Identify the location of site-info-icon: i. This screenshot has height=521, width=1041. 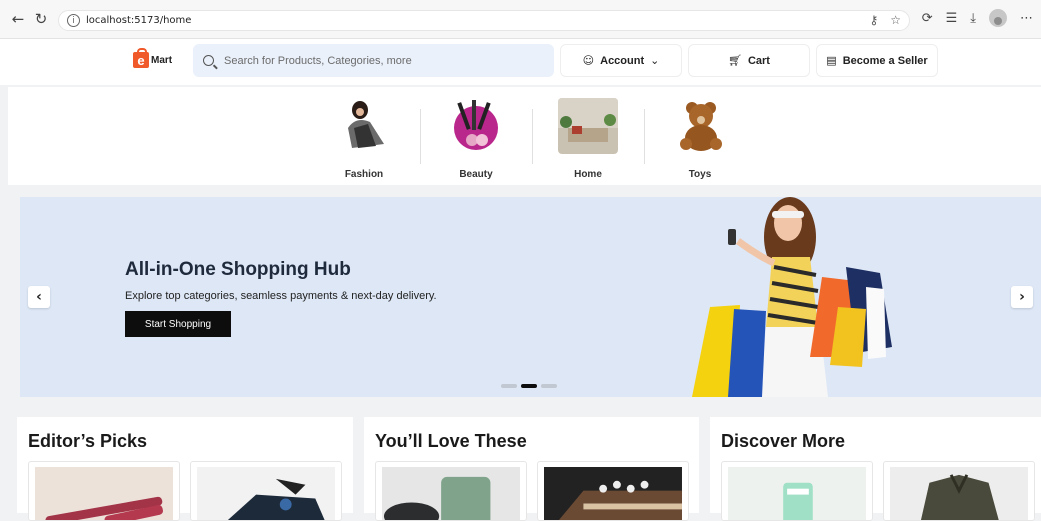
(73, 20).